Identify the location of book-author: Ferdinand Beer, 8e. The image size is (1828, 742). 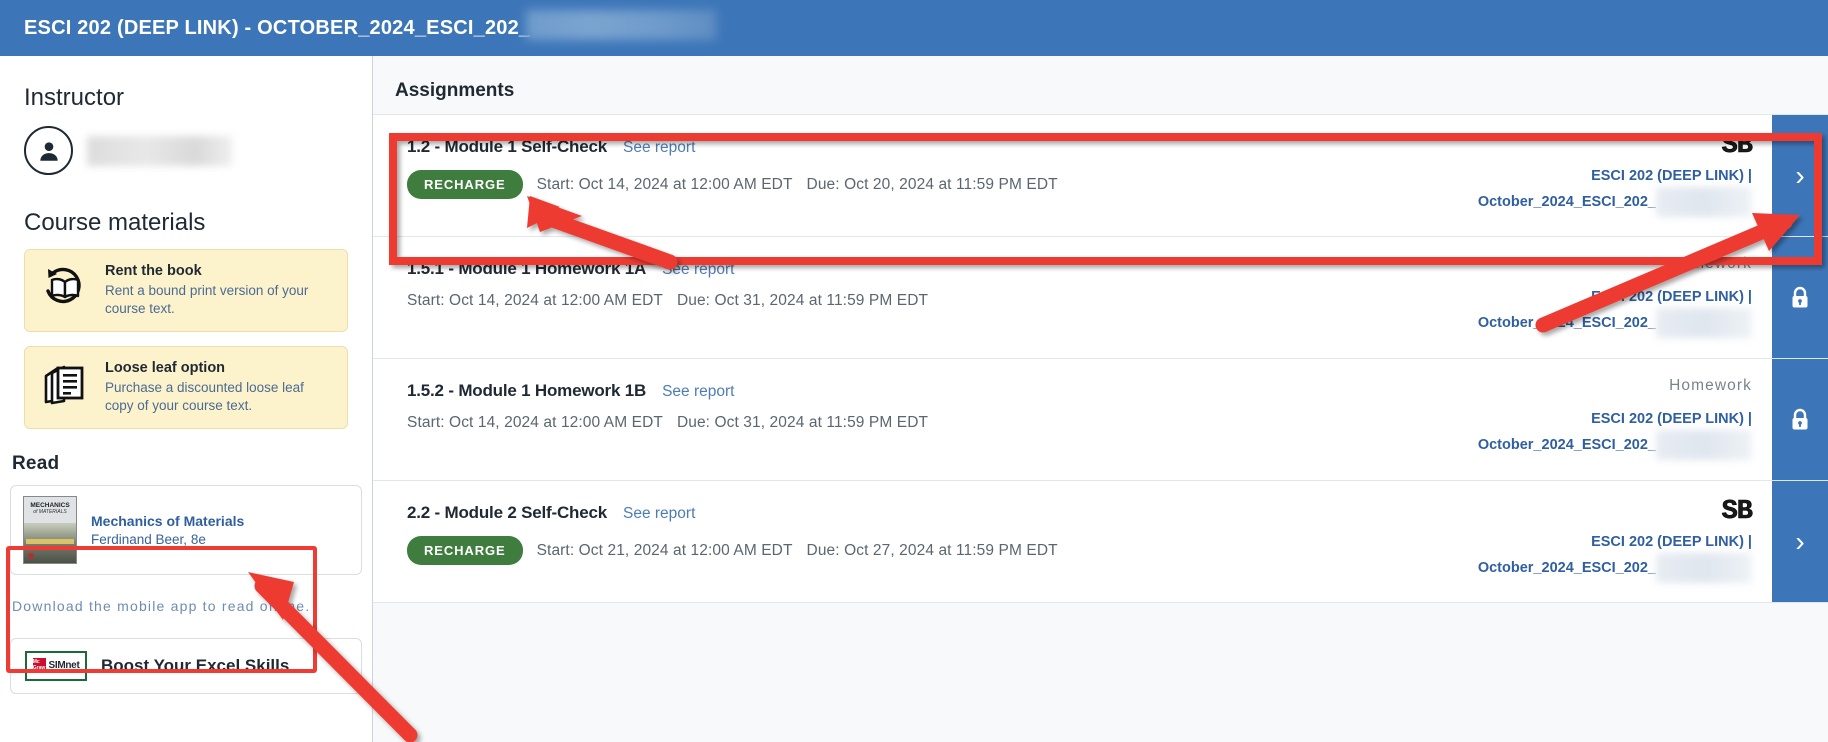
(148, 539).